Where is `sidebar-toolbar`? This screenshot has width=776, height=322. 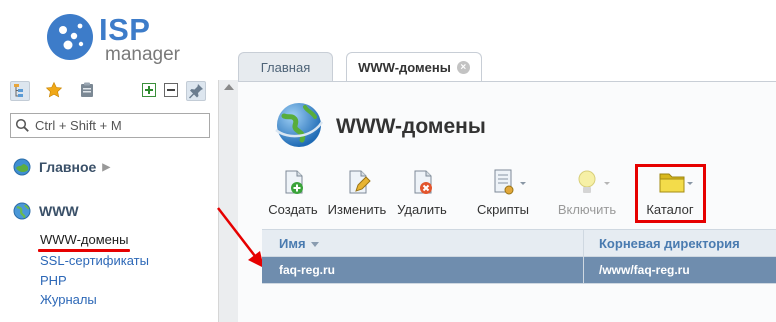 sidebar-toolbar is located at coordinates (110, 91).